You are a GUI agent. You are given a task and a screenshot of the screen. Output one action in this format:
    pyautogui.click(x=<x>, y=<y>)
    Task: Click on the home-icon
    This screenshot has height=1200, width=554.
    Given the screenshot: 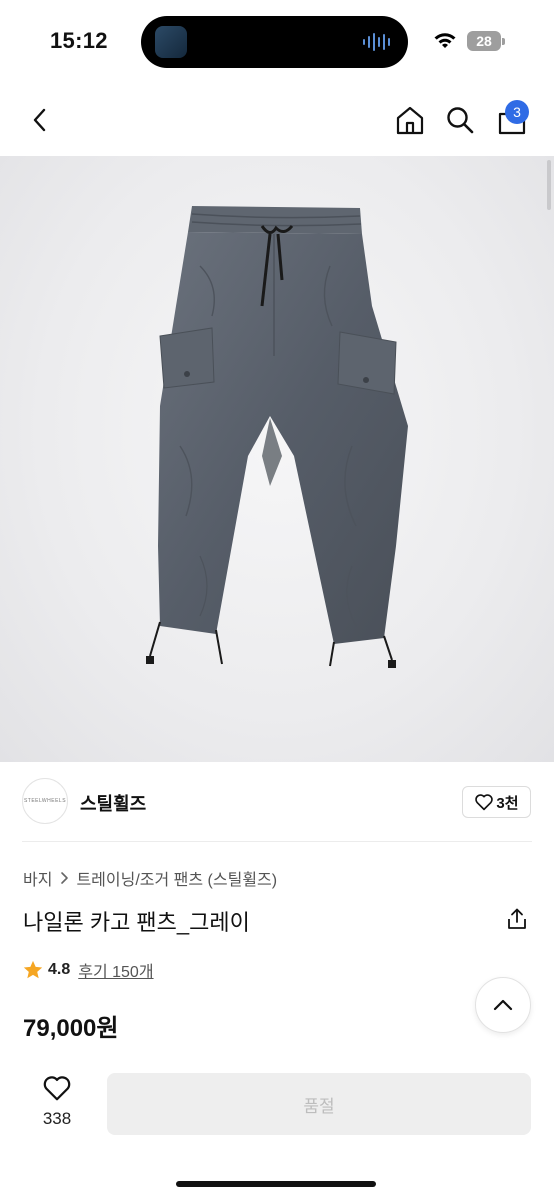 What is the action you would take?
    pyautogui.click(x=410, y=120)
    